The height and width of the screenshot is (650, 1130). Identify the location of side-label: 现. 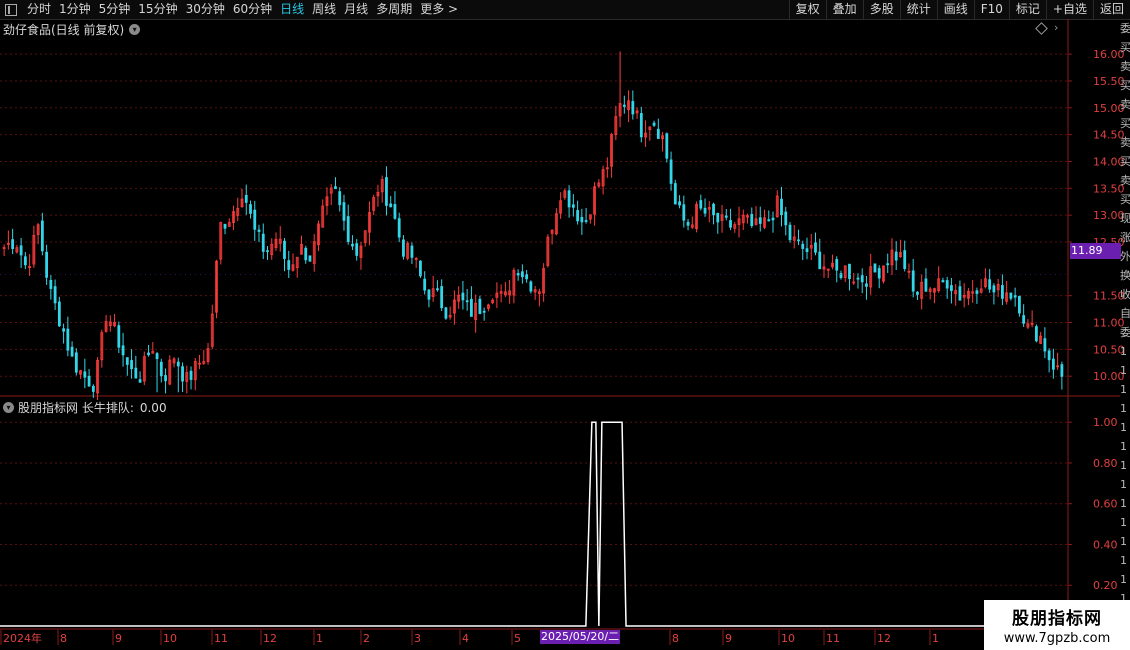
(1125, 218).